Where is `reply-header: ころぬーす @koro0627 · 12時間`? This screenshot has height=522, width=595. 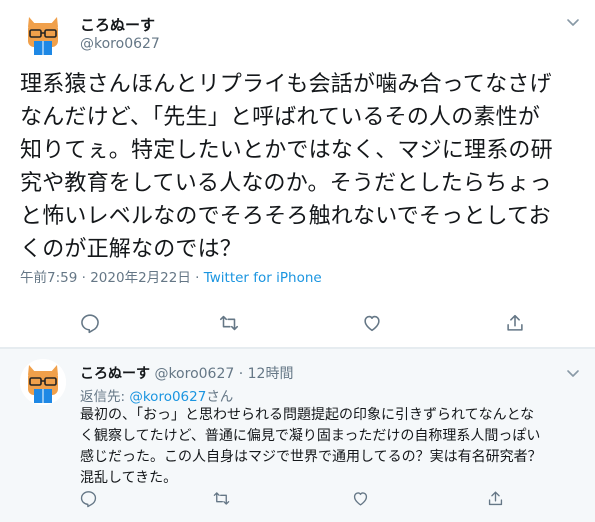 reply-header: ころぬーす @koro0627 · 12時間 is located at coordinates (186, 373).